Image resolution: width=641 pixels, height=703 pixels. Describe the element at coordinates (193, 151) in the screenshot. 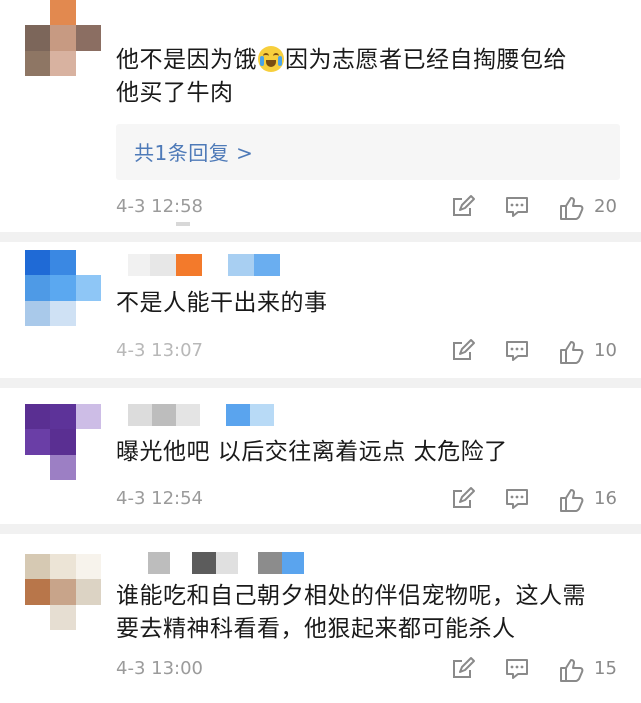

I see `view-replies-link: 共1条回复 >` at that location.